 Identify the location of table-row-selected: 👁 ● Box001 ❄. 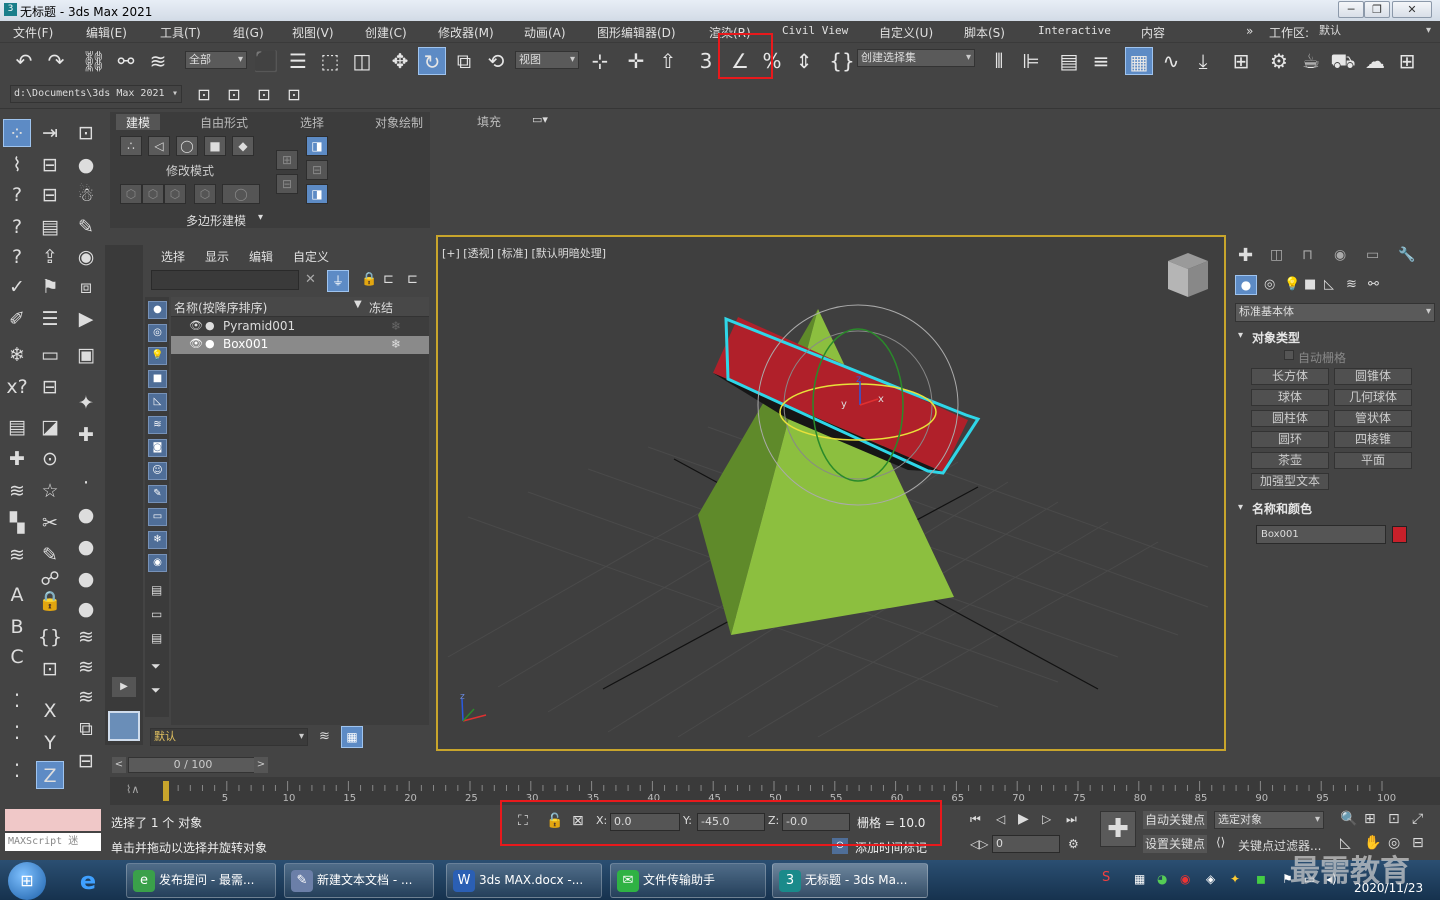
(300, 345).